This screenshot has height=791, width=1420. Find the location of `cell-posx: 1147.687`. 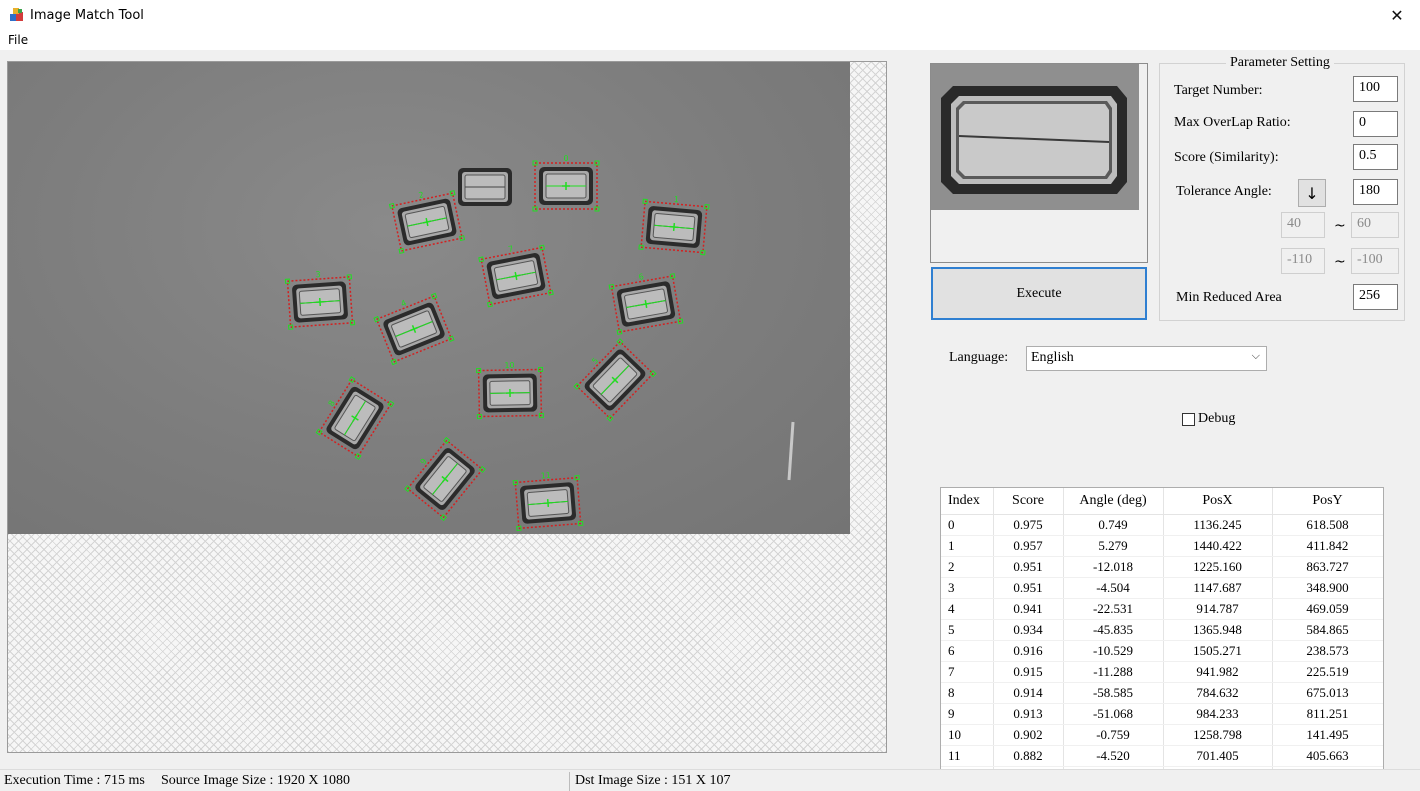

cell-posx: 1147.687 is located at coordinates (1218, 588).